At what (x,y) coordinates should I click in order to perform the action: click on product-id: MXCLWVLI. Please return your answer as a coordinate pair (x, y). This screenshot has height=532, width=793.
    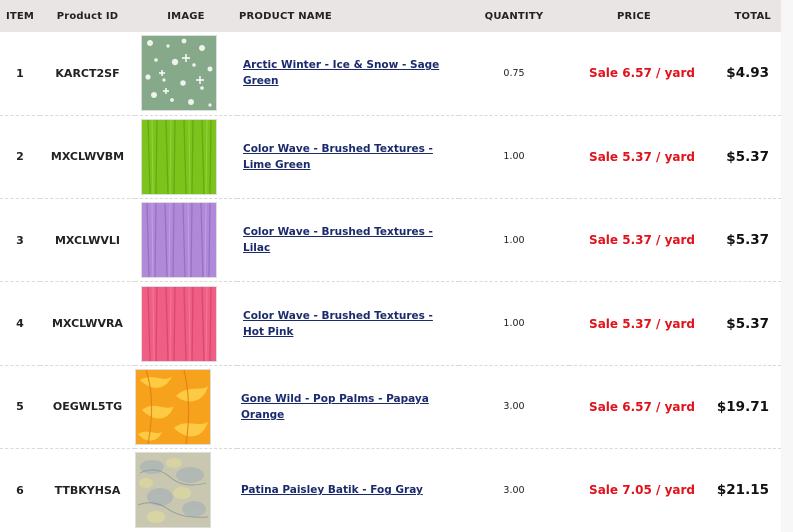
    Looking at the image, I should click on (87, 240).